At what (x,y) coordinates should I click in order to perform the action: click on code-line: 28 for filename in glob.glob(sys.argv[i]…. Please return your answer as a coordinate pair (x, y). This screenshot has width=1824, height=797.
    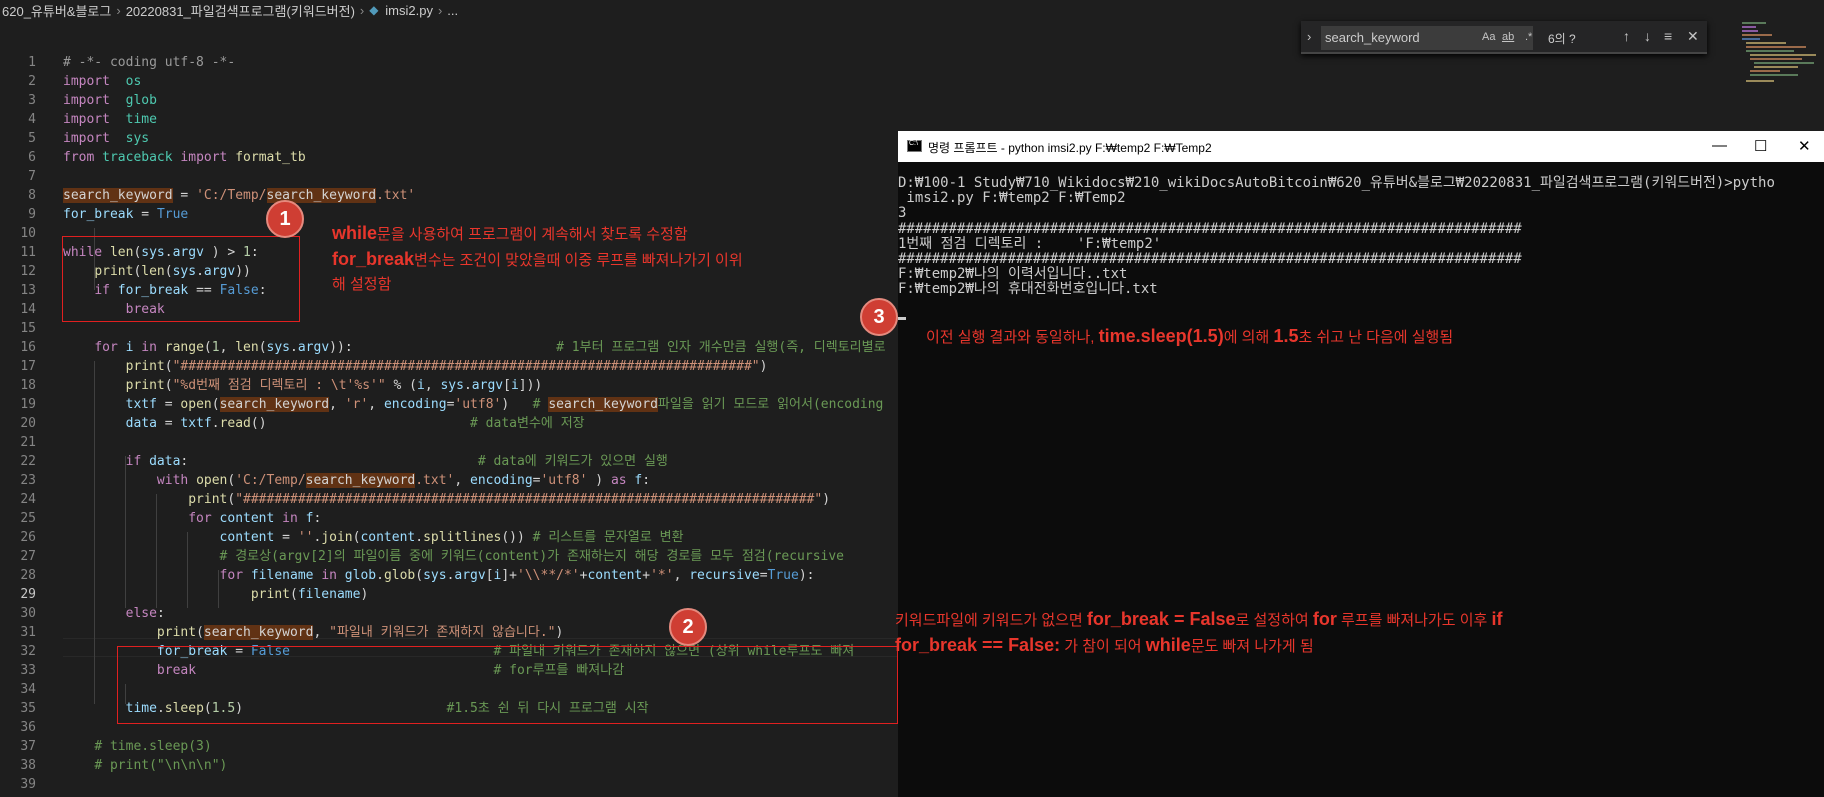
    Looking at the image, I should click on (450, 575).